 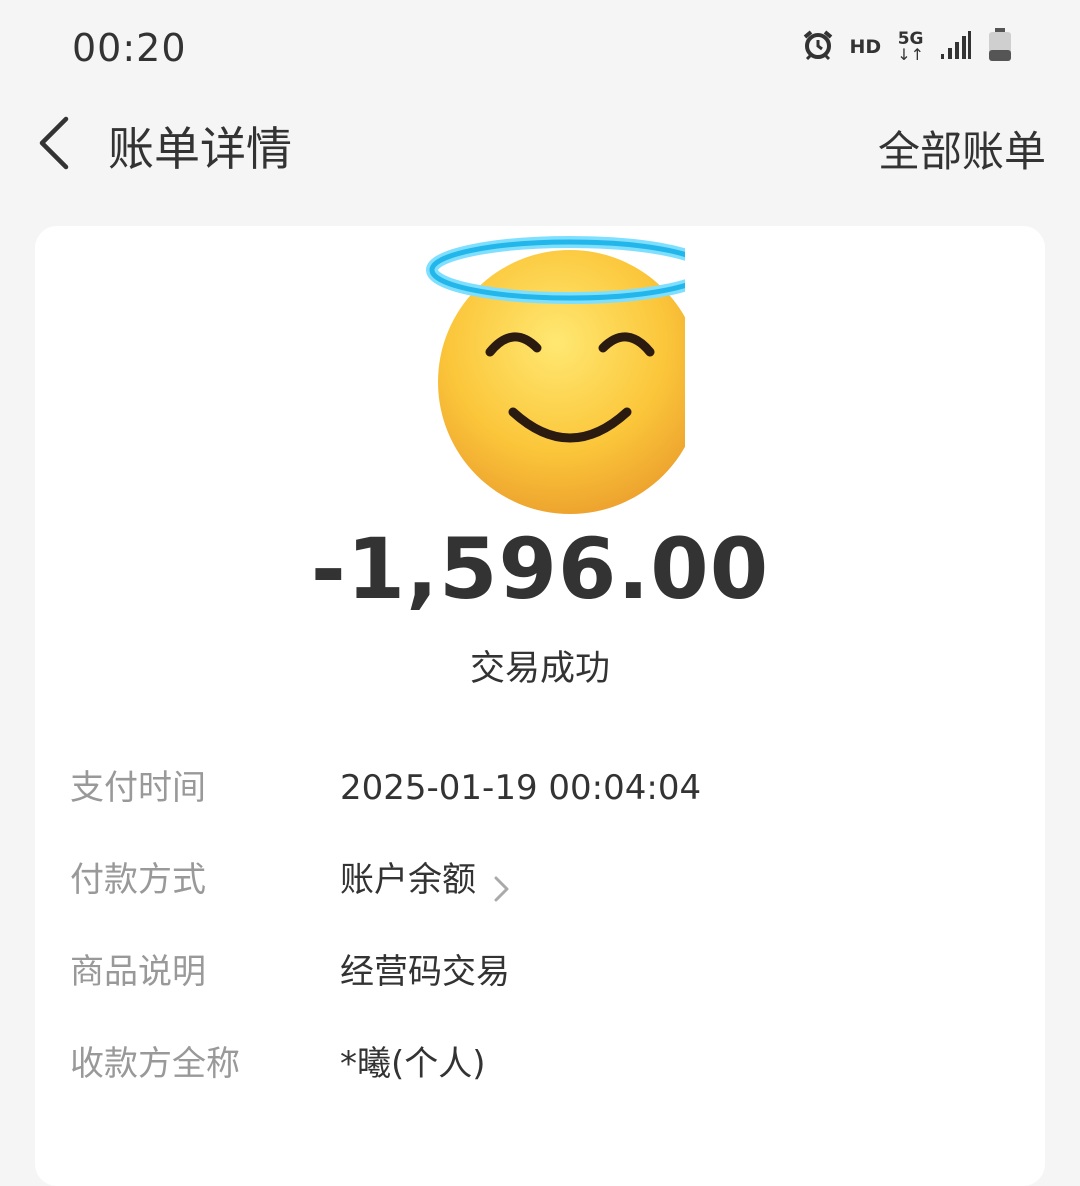 What do you see at coordinates (425, 972) in the screenshot?
I see `detail-value: 经营码交易` at bounding box center [425, 972].